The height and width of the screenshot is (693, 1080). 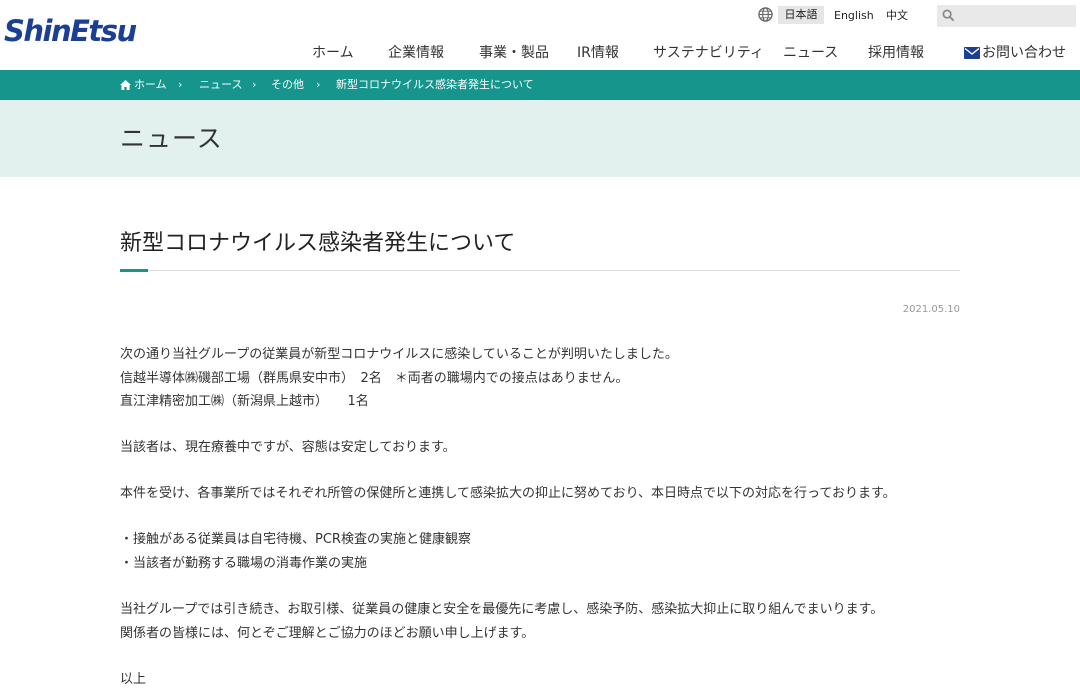 I want to click on breadcrumb-other: その他, so click(x=287, y=85).